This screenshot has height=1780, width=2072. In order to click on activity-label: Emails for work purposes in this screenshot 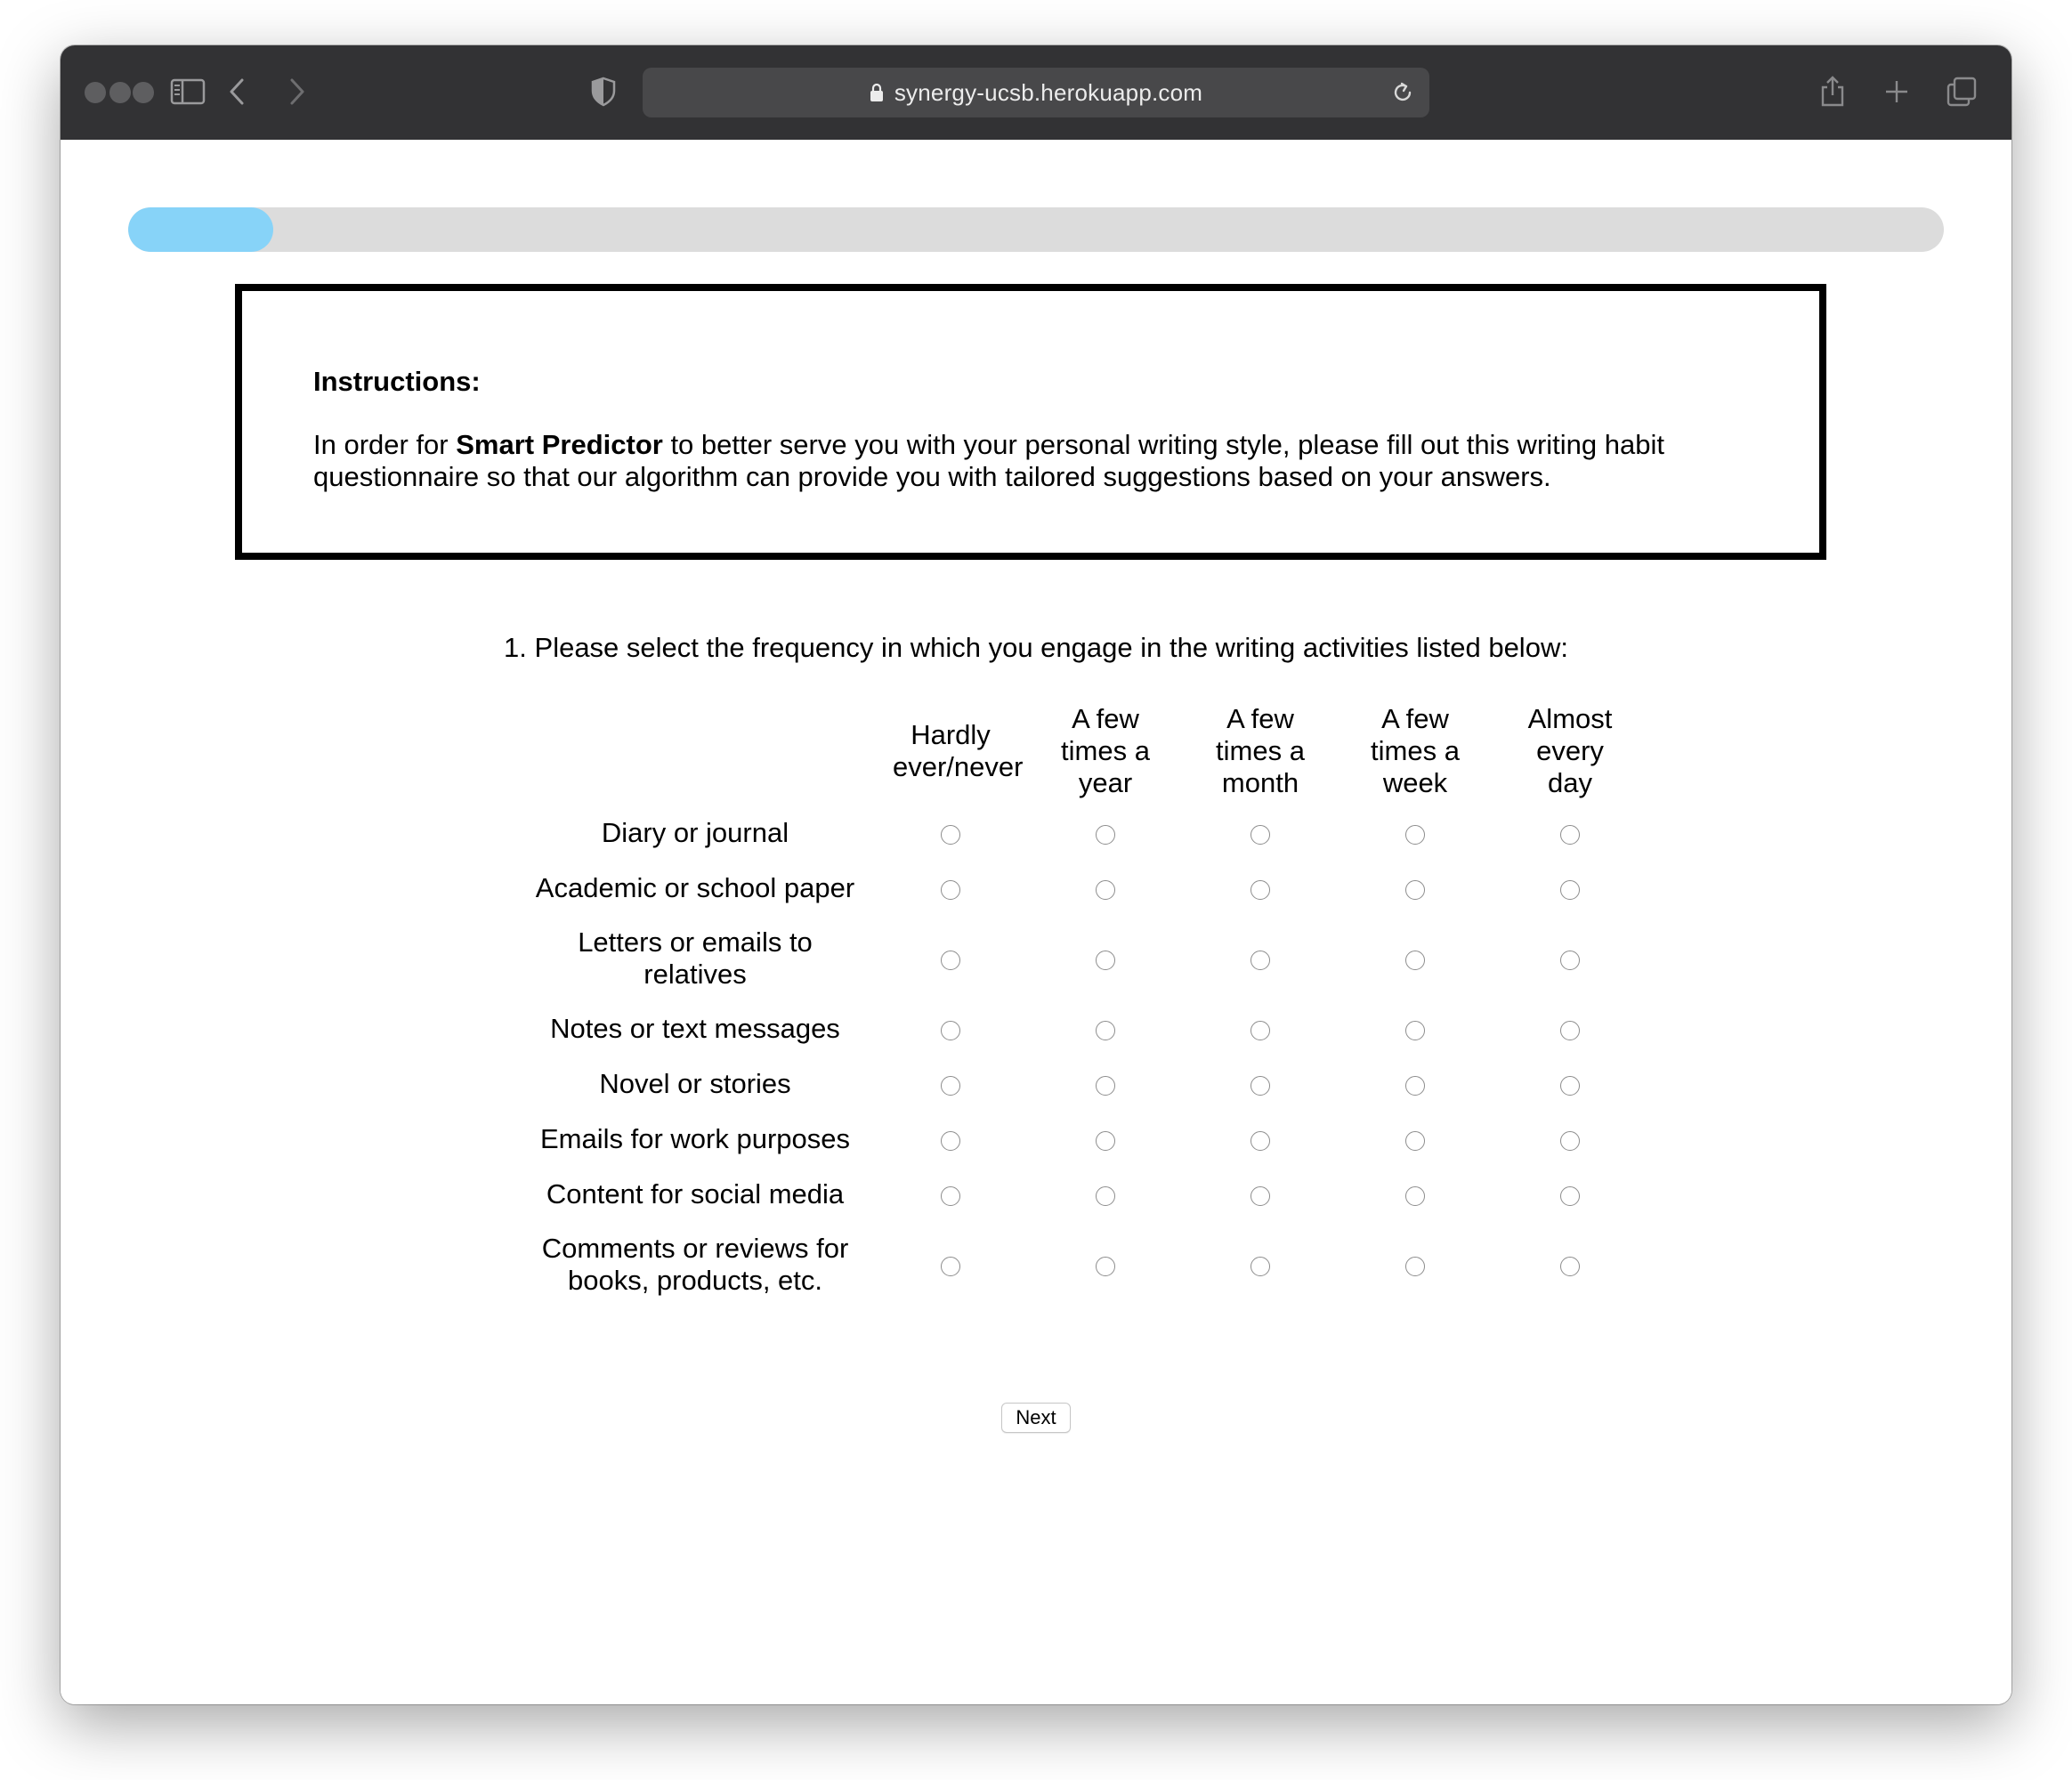, I will do `click(695, 1139)`.